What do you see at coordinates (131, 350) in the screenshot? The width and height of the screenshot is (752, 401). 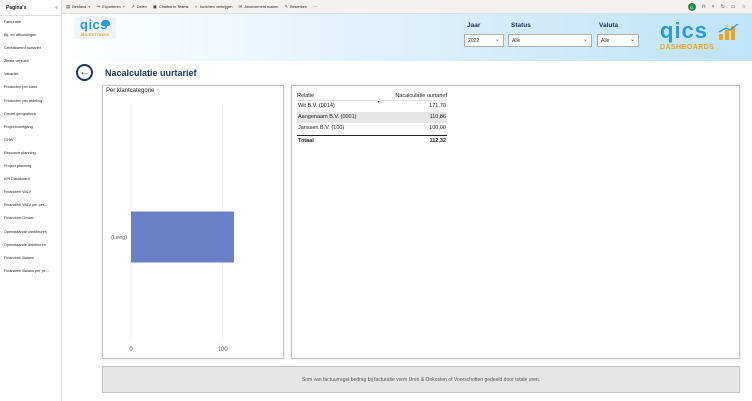 I see `x-tick-label: 0` at bounding box center [131, 350].